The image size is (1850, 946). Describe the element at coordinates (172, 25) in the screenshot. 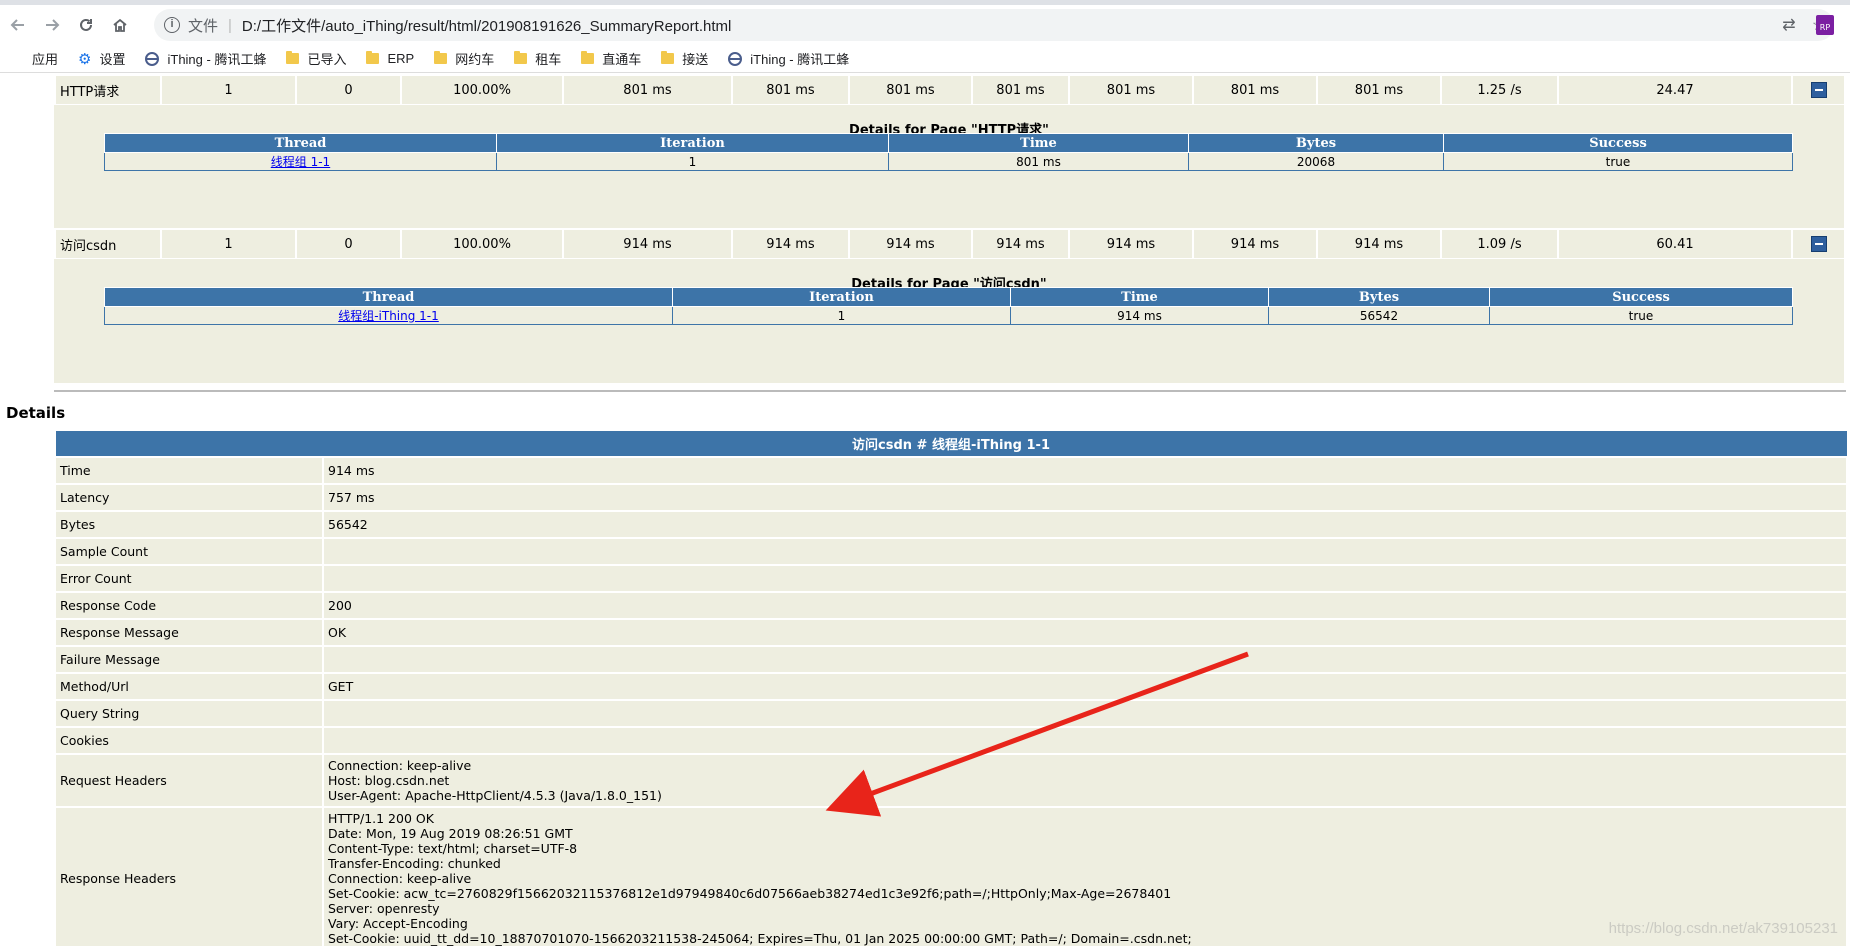

I see `info-icon: i` at that location.